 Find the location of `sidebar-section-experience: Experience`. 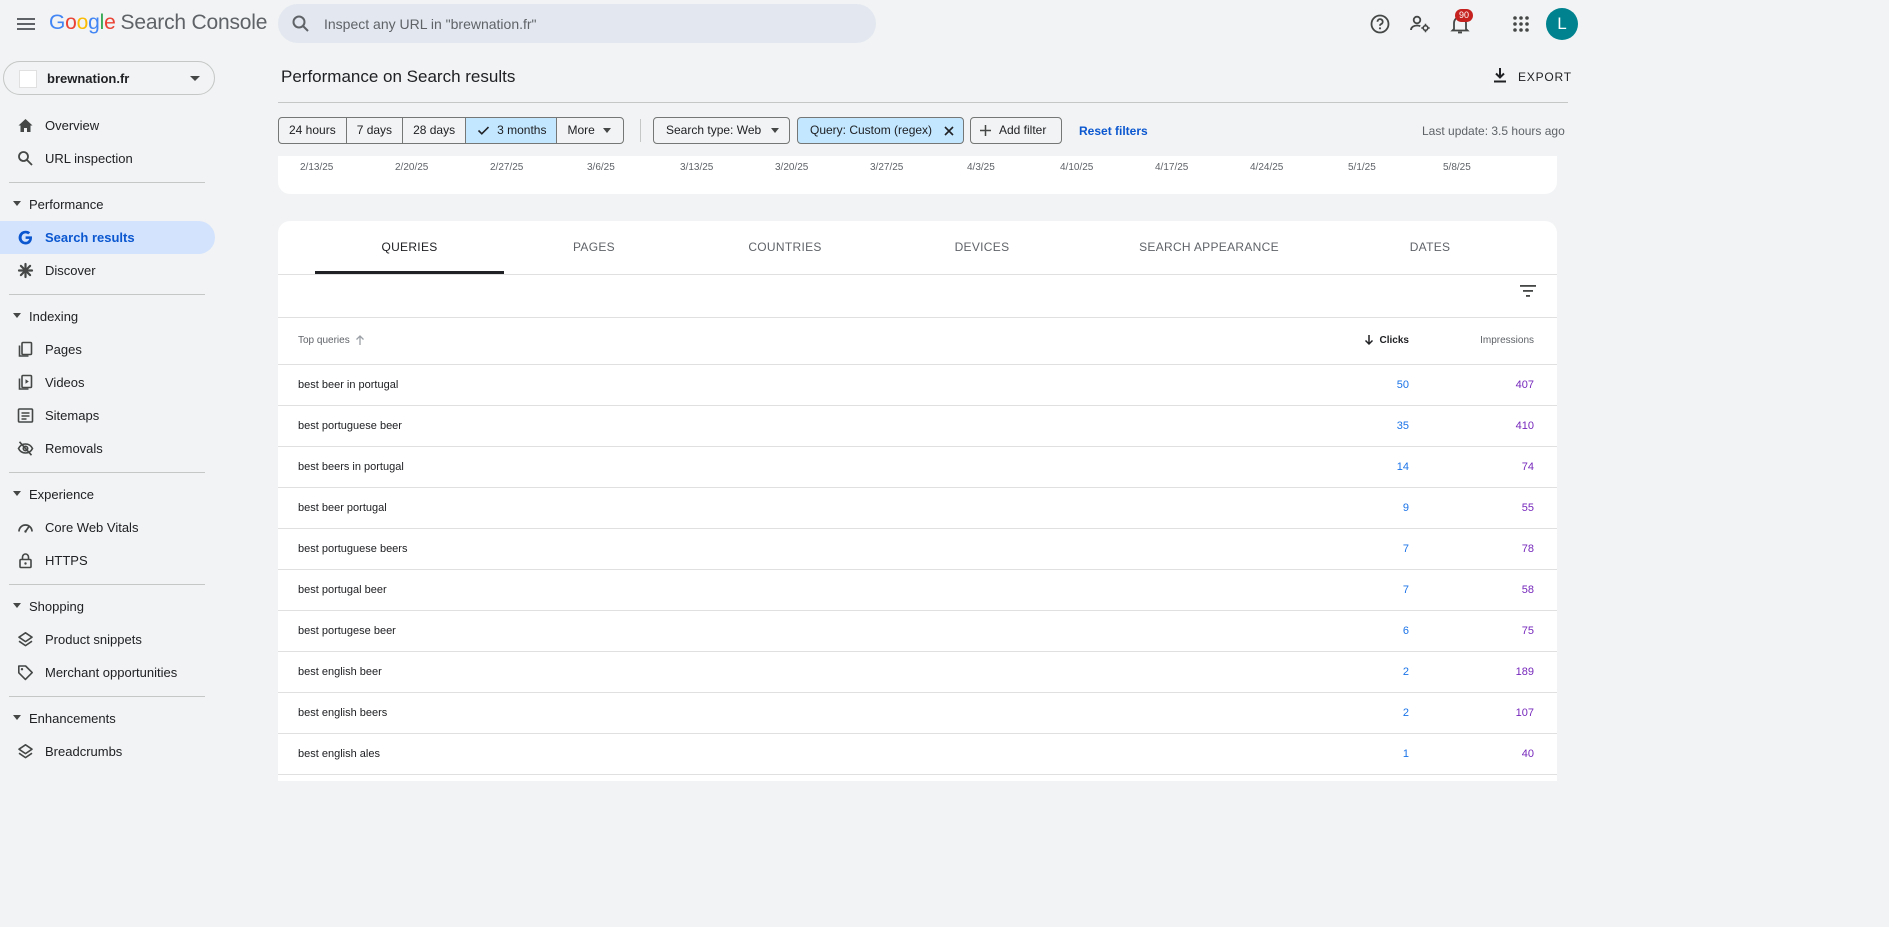

sidebar-section-experience: Experience is located at coordinates (107, 495).